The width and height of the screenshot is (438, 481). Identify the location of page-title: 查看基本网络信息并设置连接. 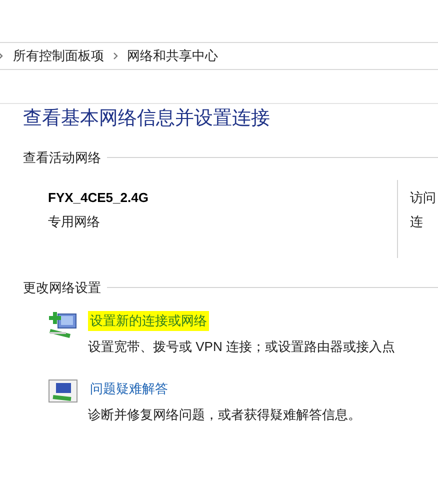
(147, 119).